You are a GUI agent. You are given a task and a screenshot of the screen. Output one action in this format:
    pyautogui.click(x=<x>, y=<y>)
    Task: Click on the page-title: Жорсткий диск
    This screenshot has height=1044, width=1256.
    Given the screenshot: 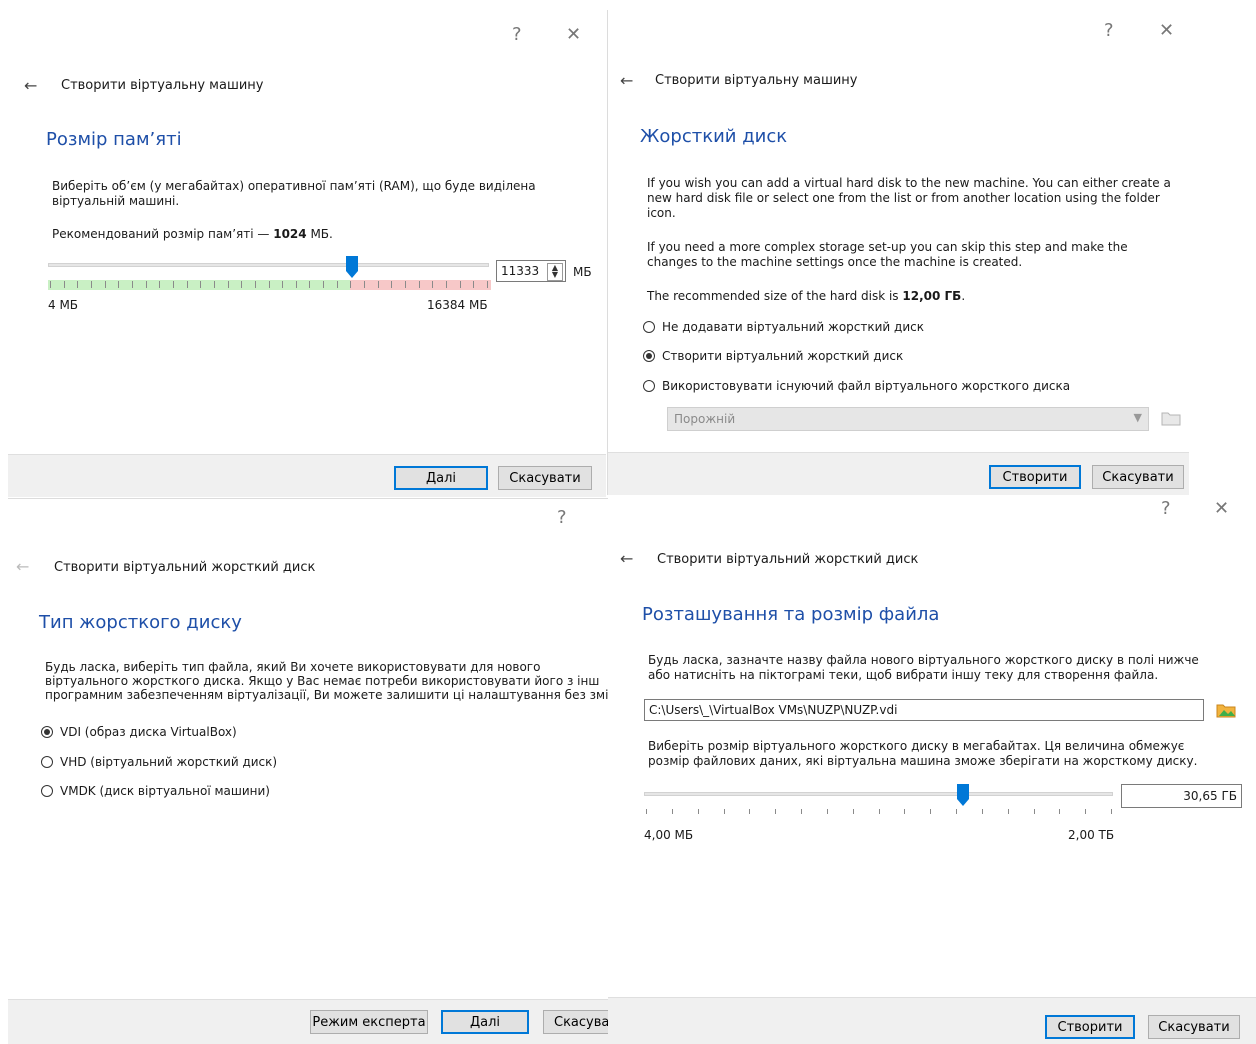 What is the action you would take?
    pyautogui.click(x=714, y=136)
    